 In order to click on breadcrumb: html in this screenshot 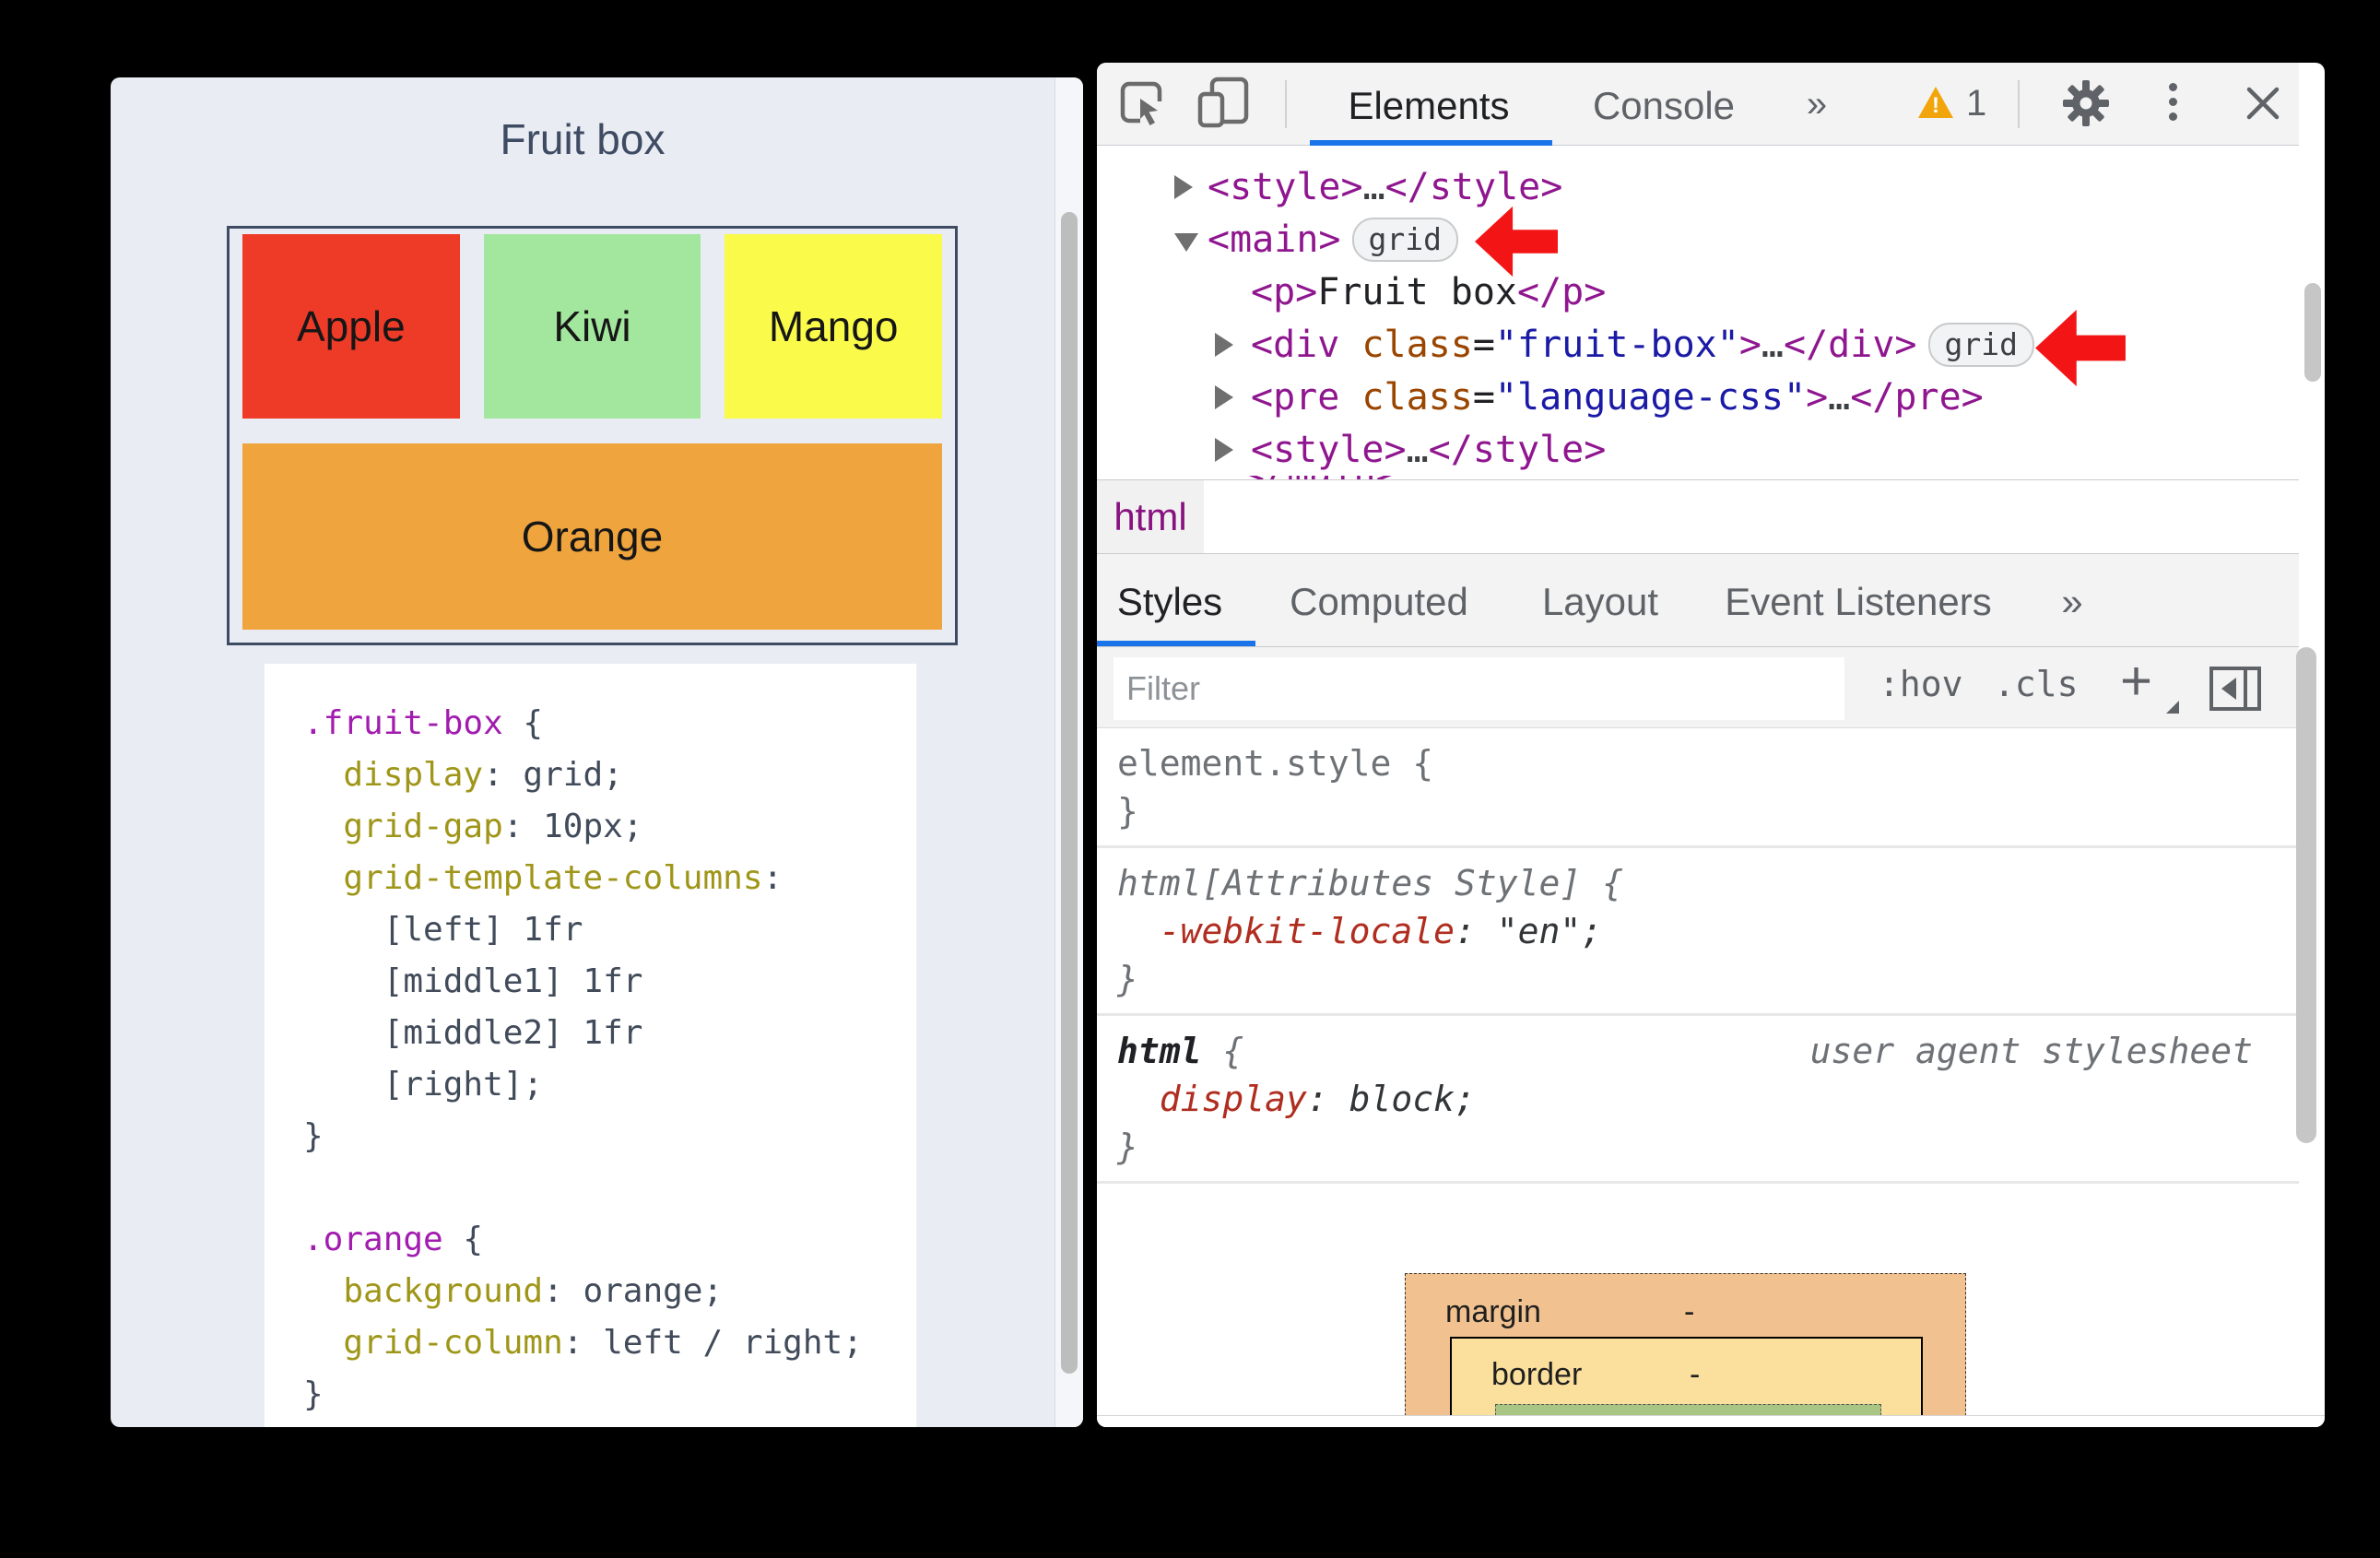, I will do `click(1698, 516)`.